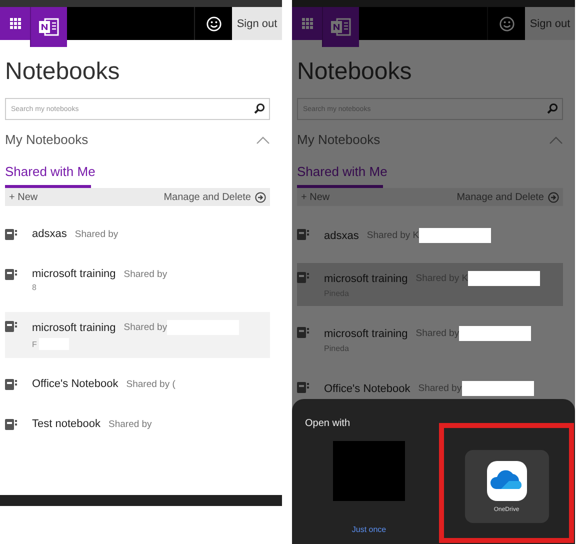 This screenshot has height=544, width=584. Describe the element at coordinates (137, 234) in the screenshot. I see `notebook-row: adsxas Shared by` at that location.